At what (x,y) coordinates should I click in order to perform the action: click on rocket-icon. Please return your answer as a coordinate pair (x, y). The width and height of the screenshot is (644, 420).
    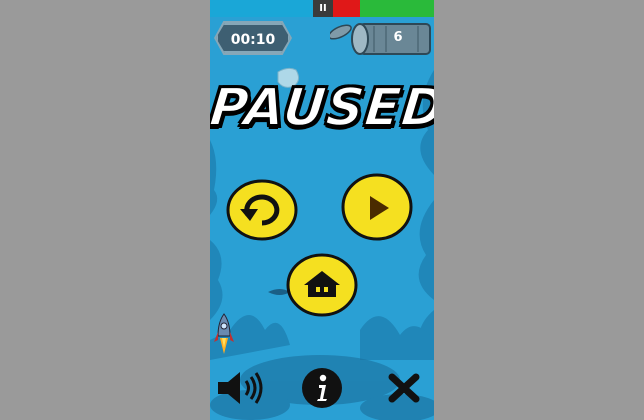
    Looking at the image, I should click on (224, 333).